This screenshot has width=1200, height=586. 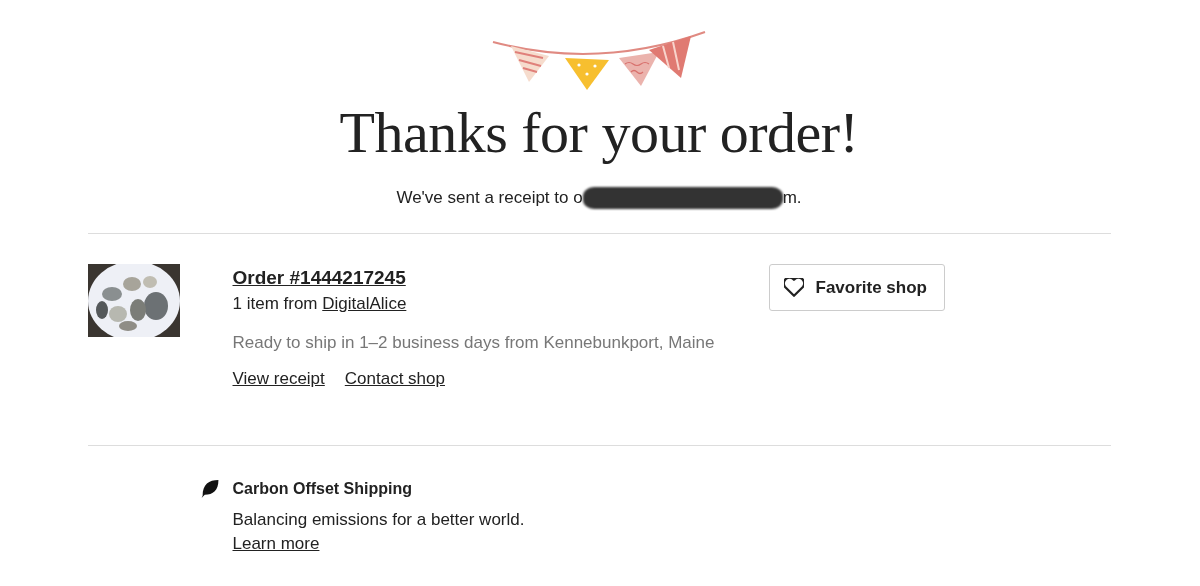 What do you see at coordinates (500, 278) in the screenshot?
I see `order-link: Order #1444217245` at bounding box center [500, 278].